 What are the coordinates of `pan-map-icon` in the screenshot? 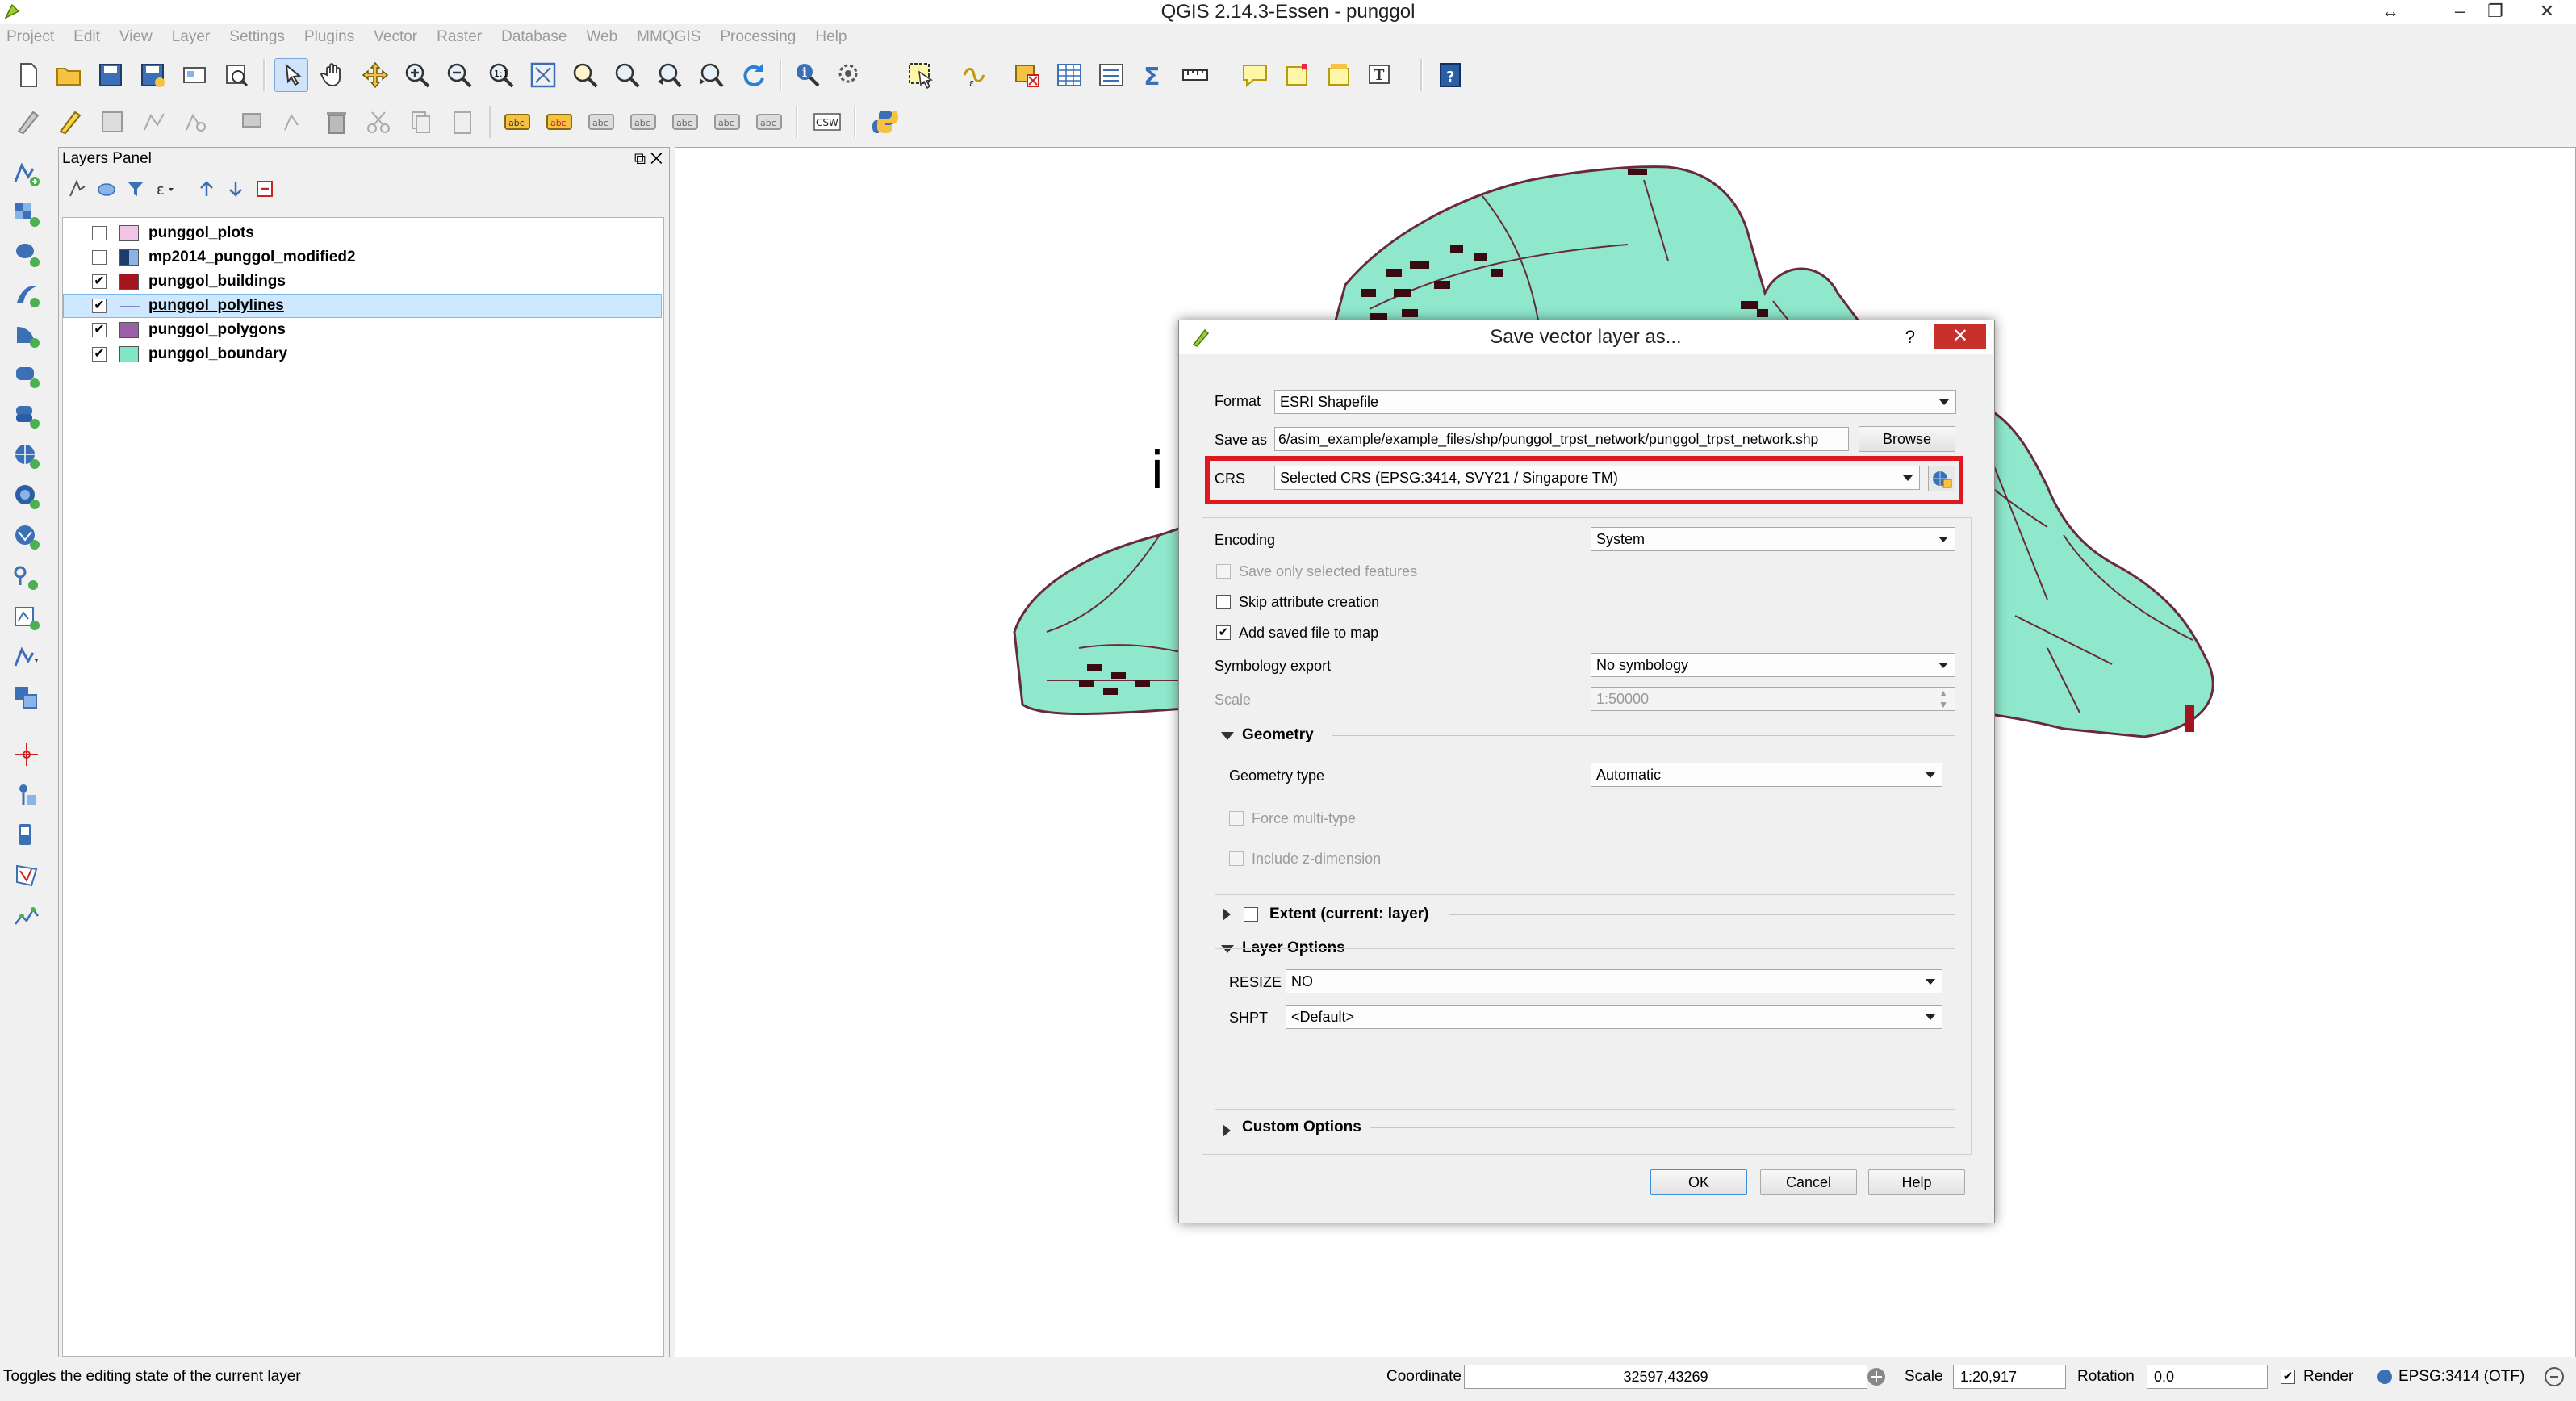 It's located at (333, 75).